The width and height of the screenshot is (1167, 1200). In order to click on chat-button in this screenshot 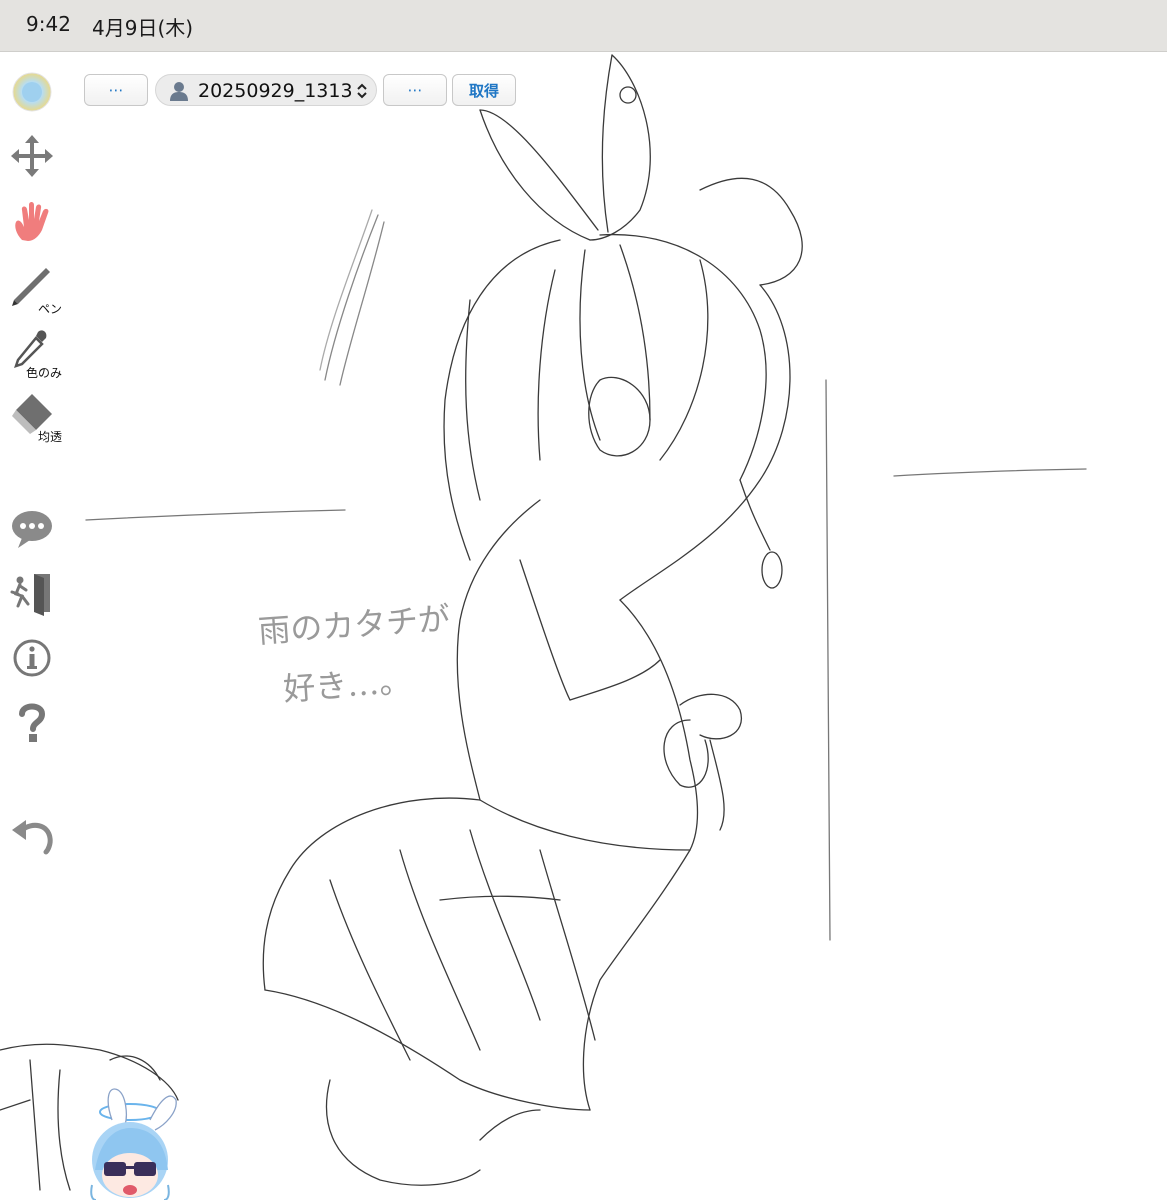, I will do `click(33, 531)`.